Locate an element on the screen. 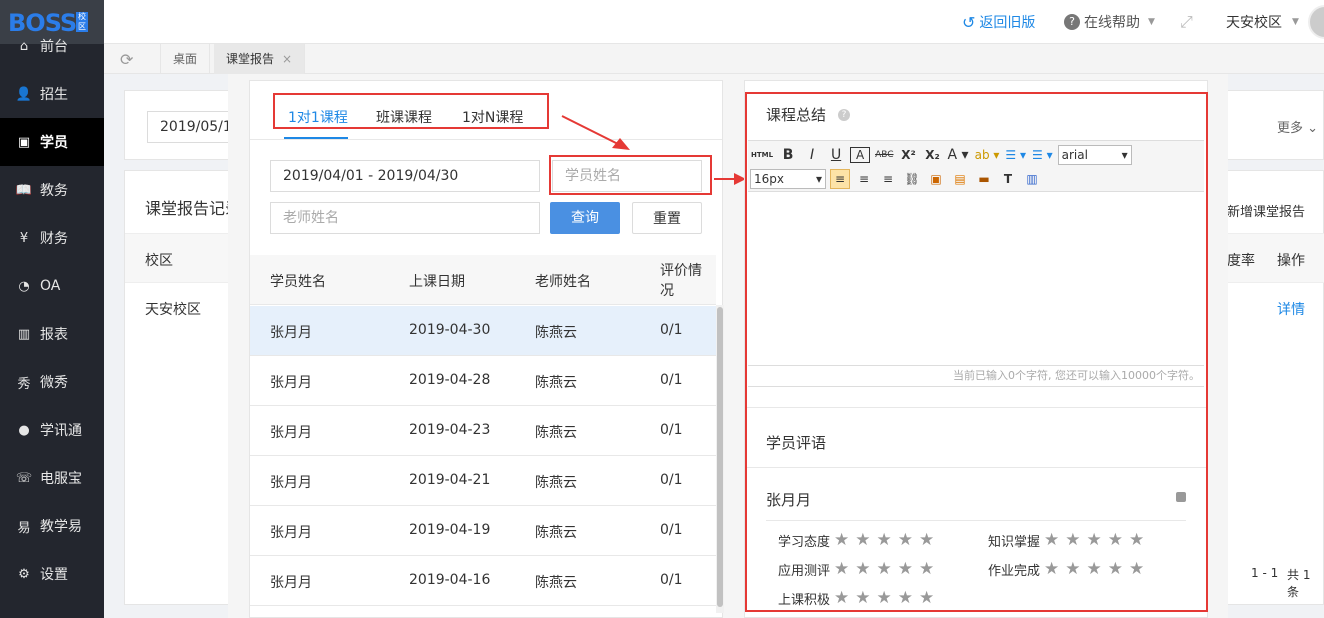 This screenshot has height=618, width=1324. table-row: 张月月 2019-04-19 陈燕云 0/1 is located at coordinates (483, 531).